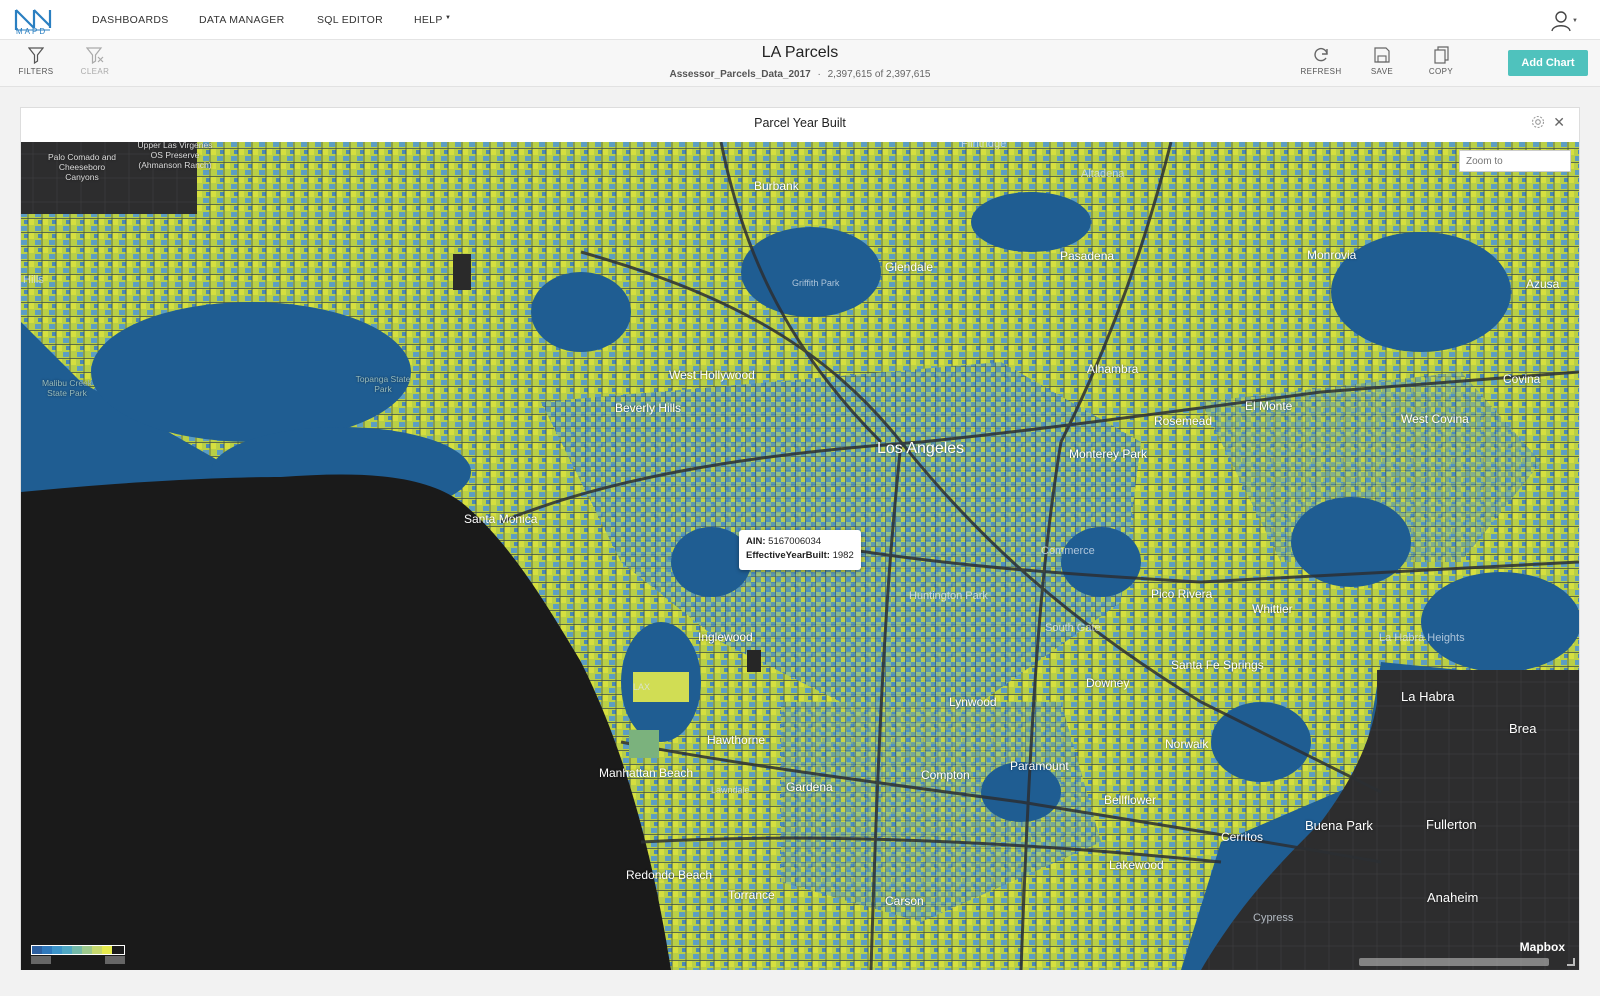  I want to click on place-label: Monterey Park, so click(1108, 454).